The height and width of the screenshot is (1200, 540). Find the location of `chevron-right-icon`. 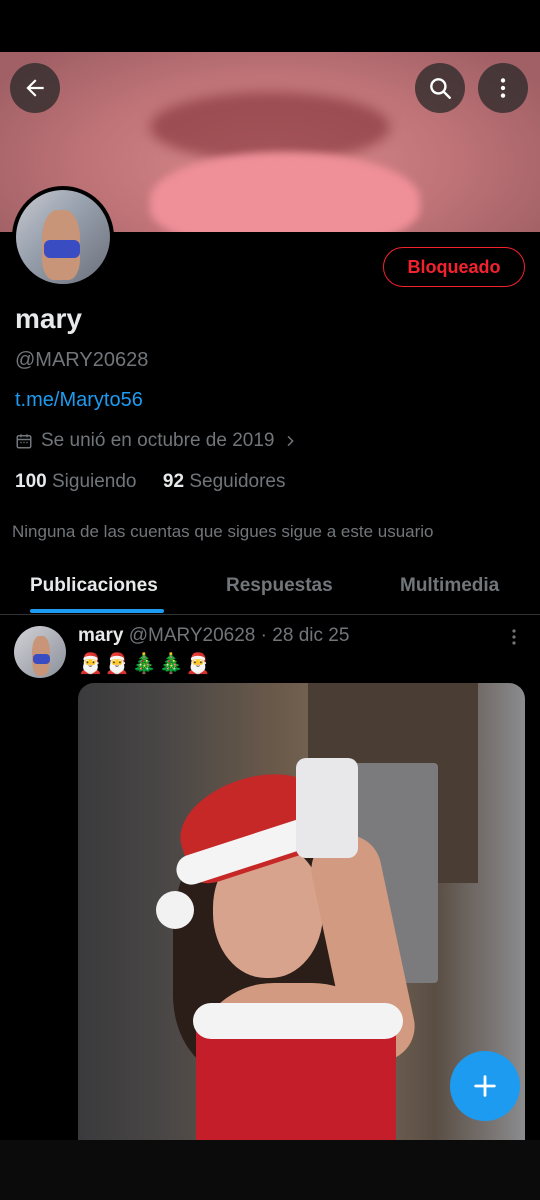

chevron-right-icon is located at coordinates (291, 441).